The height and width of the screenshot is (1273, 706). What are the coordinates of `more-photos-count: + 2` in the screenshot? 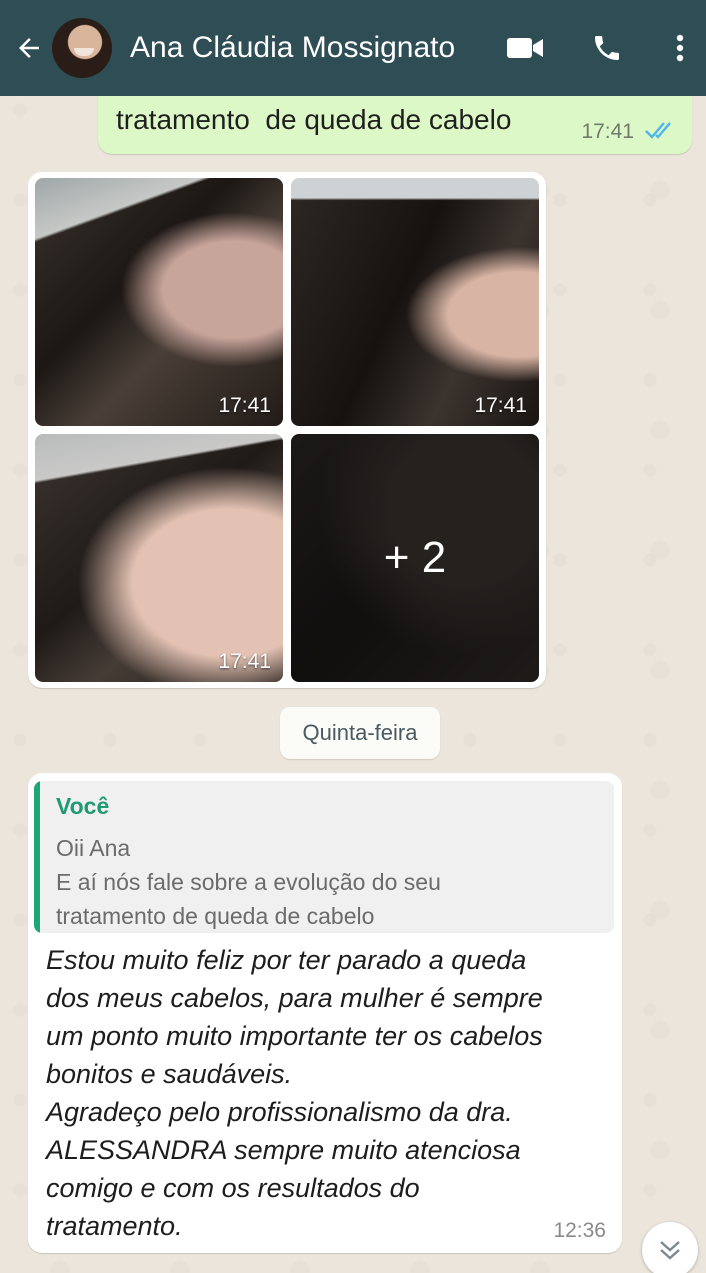 It's located at (415, 557).